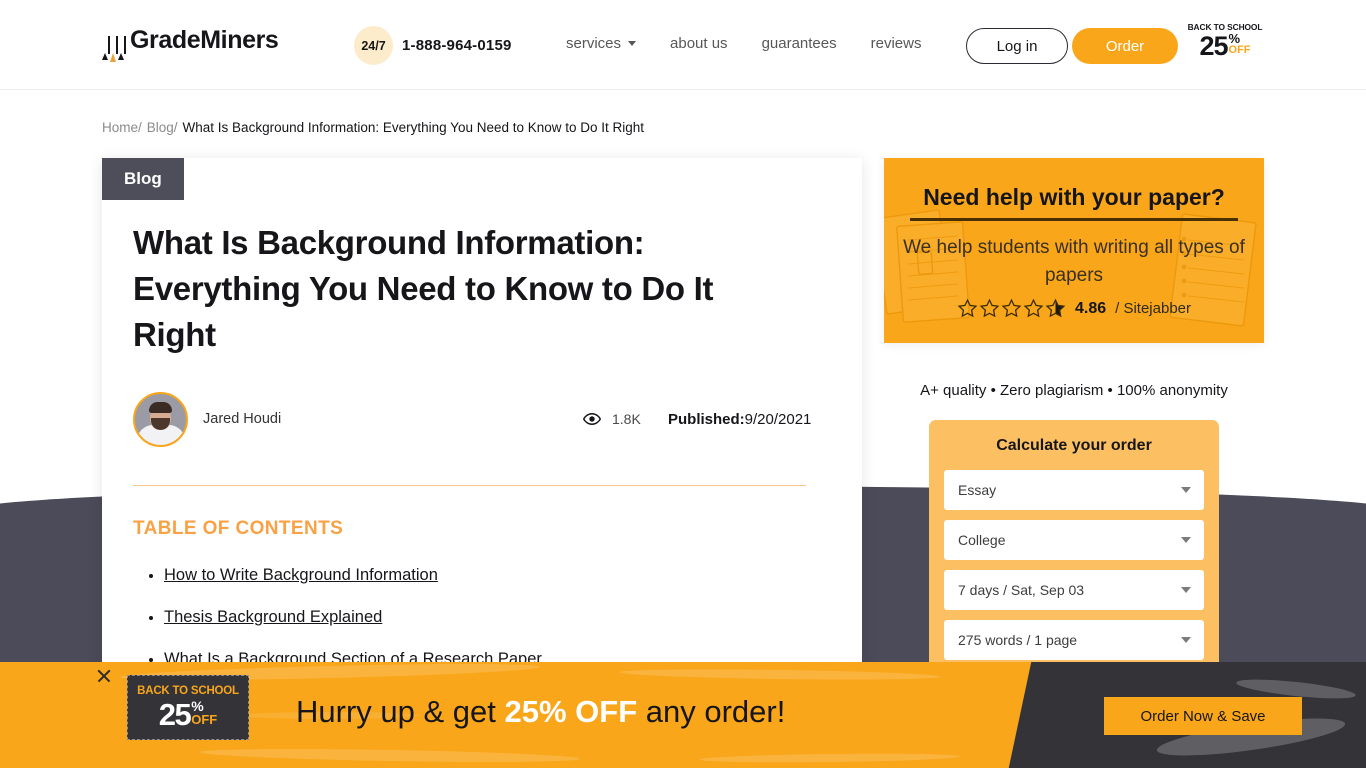  Describe the element at coordinates (778, 419) in the screenshot. I see `published-date: 9/20/2021` at that location.